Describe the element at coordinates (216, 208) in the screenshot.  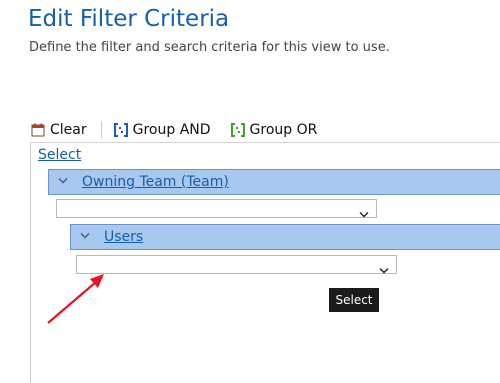
I see `owning-team-field-dropdown` at that location.